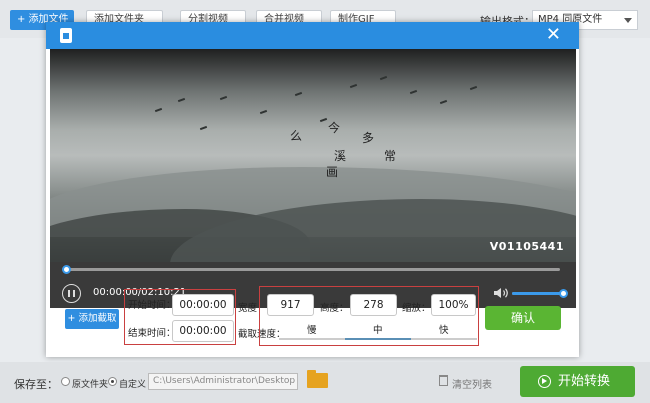  I want to click on width-input: 917, so click(290, 305).